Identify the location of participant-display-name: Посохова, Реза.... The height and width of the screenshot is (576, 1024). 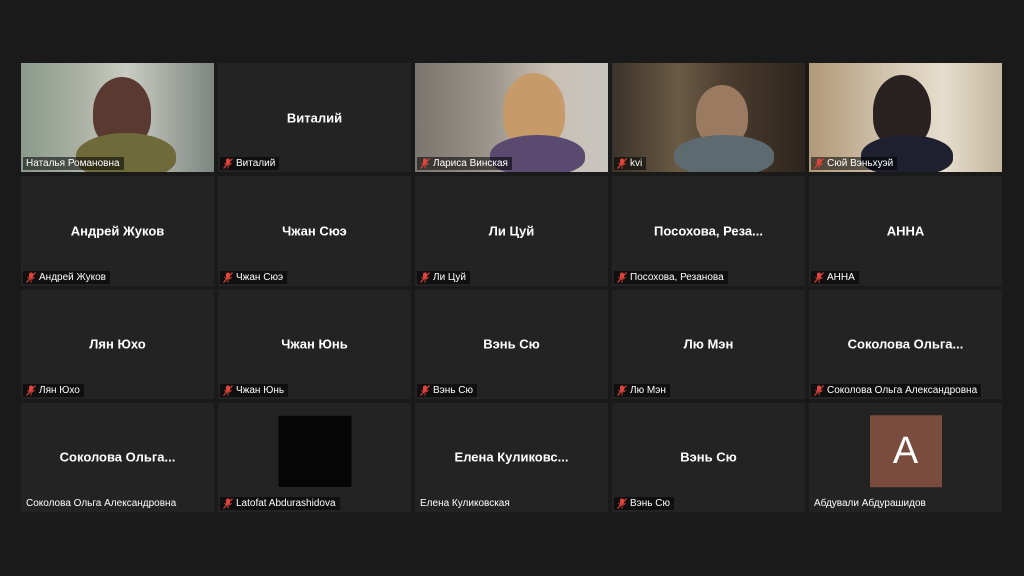
(708, 231).